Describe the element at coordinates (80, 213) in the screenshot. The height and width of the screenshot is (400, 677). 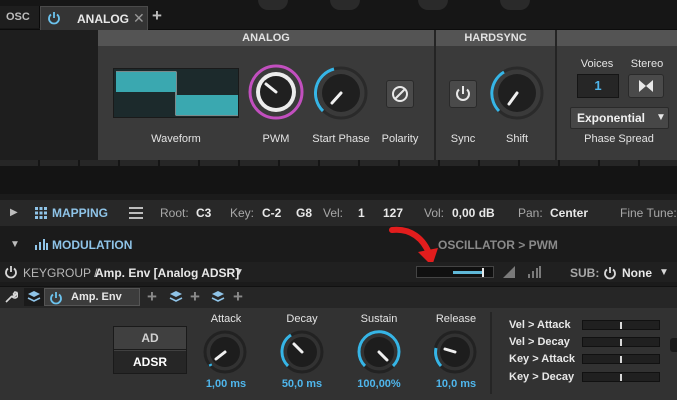
I see `mapping-label: MAPPING` at that location.